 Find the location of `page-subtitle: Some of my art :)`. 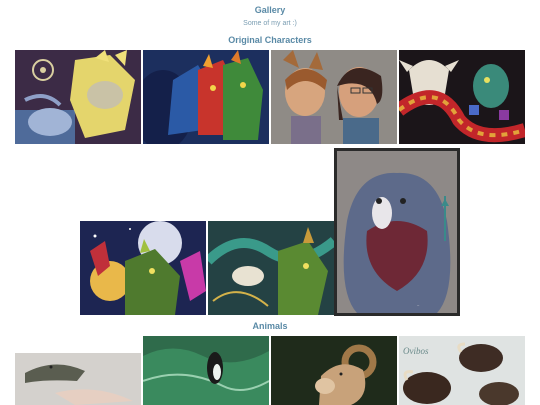

page-subtitle: Some of my art :) is located at coordinates (270, 23).